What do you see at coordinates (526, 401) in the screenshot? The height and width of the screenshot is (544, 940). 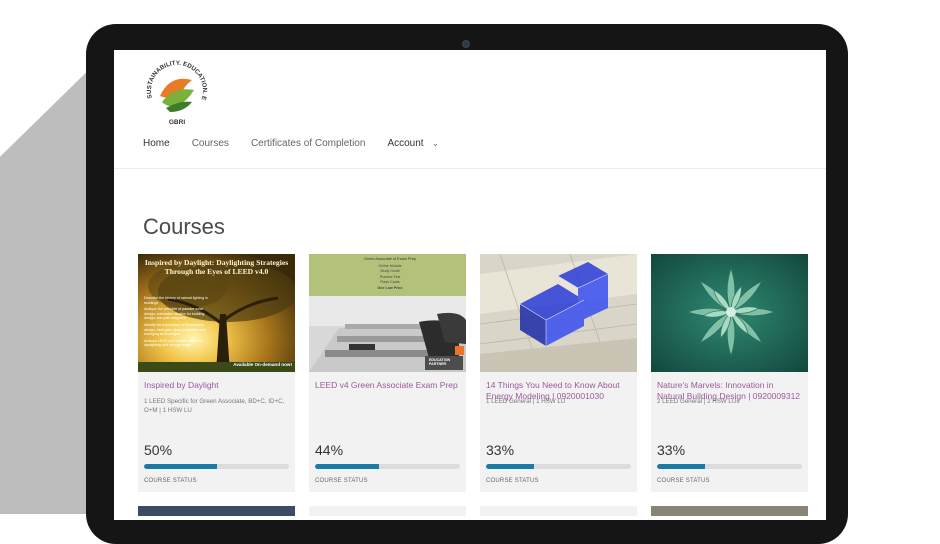 I see `course-credits: 1 LEED General | 1 HSW LU` at bounding box center [526, 401].